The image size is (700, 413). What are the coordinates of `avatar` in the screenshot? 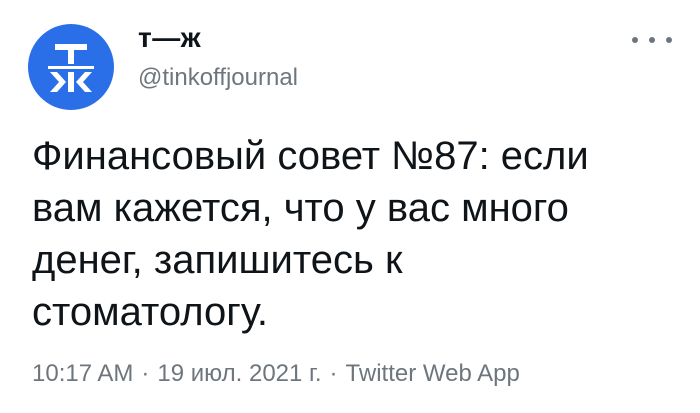 It's located at (71, 67).